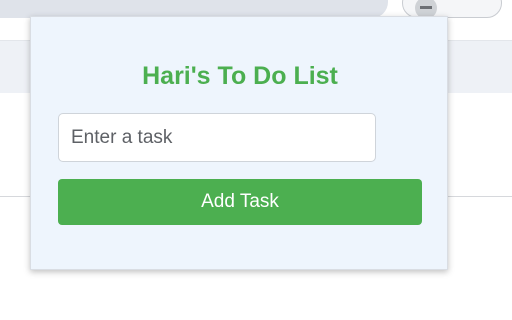 This screenshot has height=320, width=512. What do you see at coordinates (240, 202) in the screenshot?
I see `add-task-button: Add Task` at bounding box center [240, 202].